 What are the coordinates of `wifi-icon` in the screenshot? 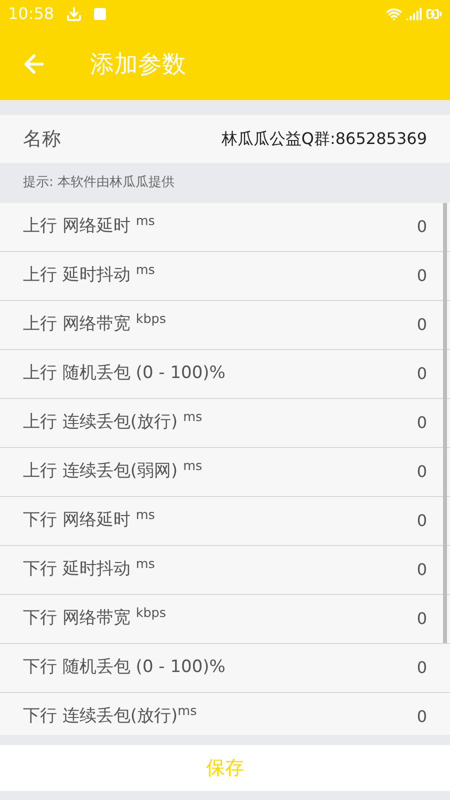 It's located at (394, 14).